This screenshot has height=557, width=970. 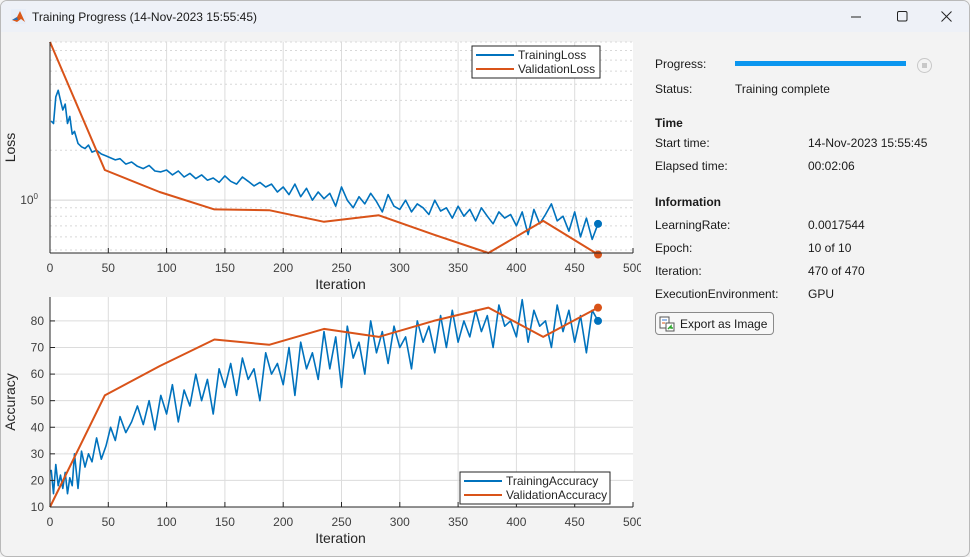 I want to click on iteration-value: 470 of 470, so click(x=836, y=271).